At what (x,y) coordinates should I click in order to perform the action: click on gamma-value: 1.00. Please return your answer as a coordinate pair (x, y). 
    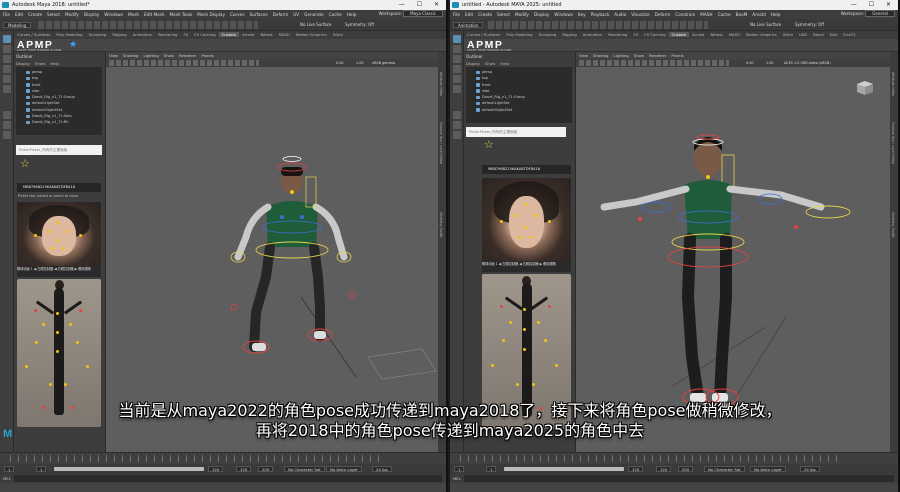
    Looking at the image, I should click on (770, 63).